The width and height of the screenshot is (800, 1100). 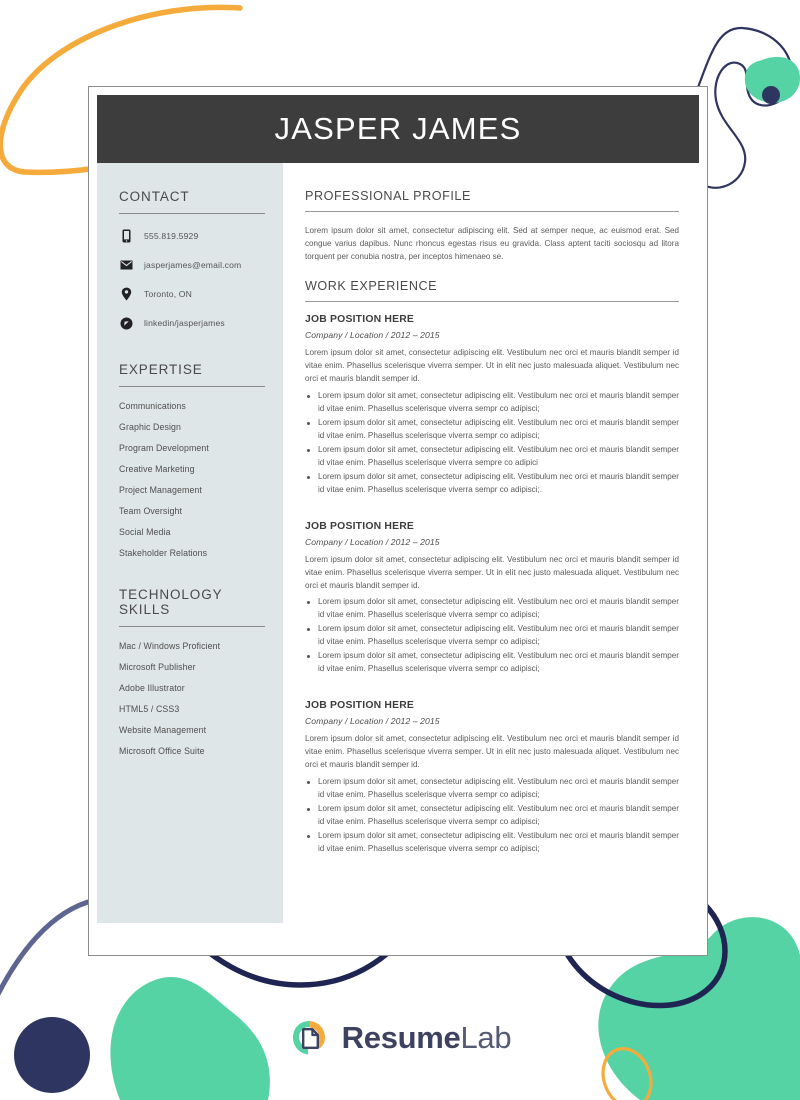 What do you see at coordinates (192, 626) in the screenshot?
I see `technology-divider` at bounding box center [192, 626].